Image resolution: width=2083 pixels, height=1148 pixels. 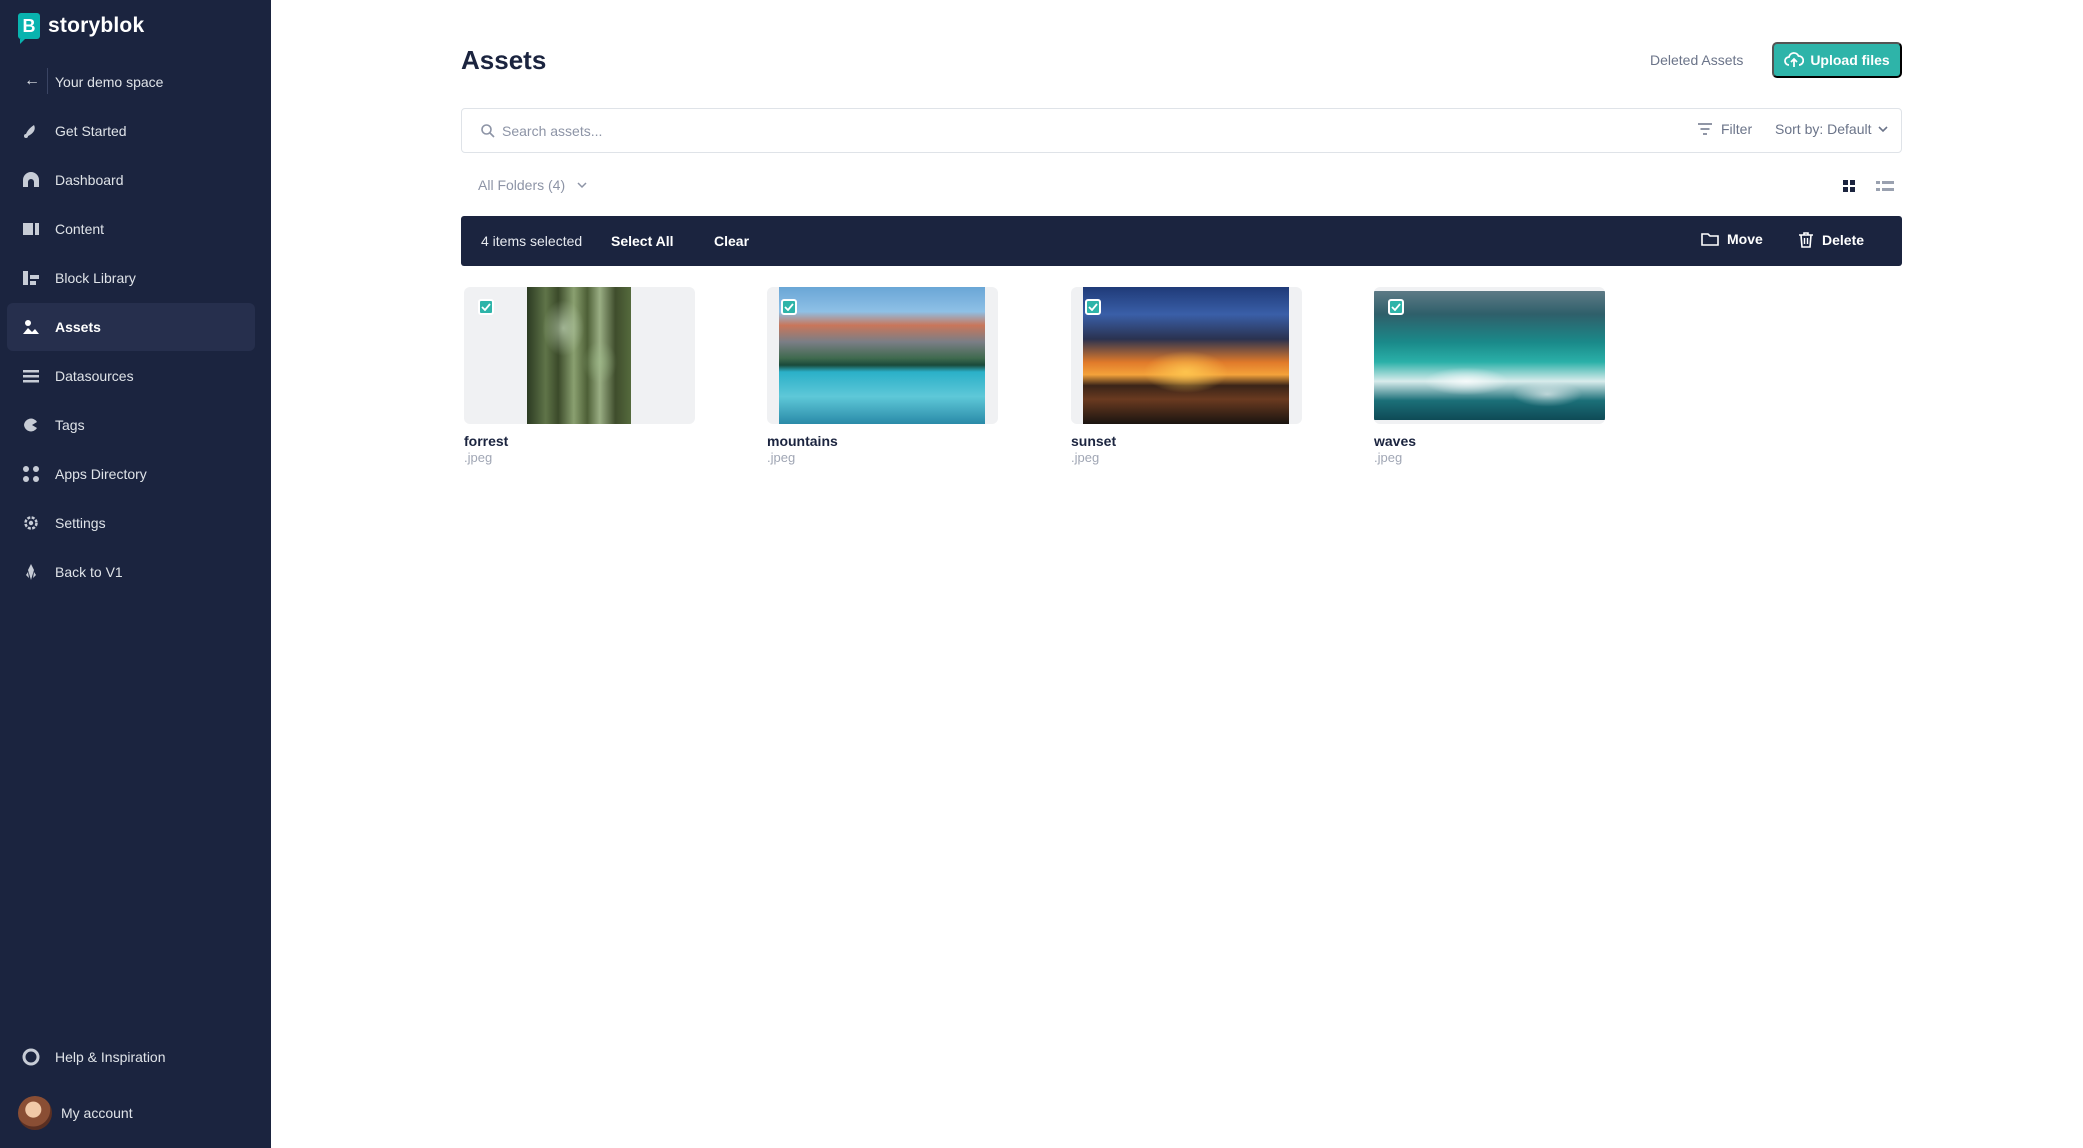 What do you see at coordinates (1102, 131) in the screenshot?
I see `search-input` at bounding box center [1102, 131].